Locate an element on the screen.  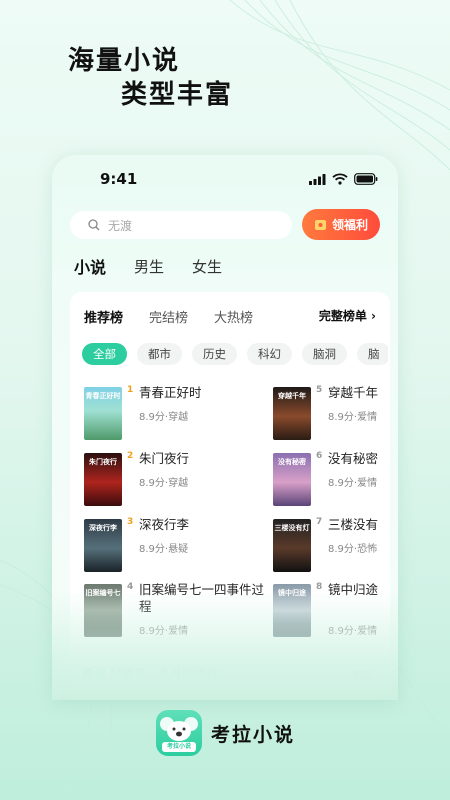
book-meta: 8.9分·恐怖 is located at coordinates (353, 549).